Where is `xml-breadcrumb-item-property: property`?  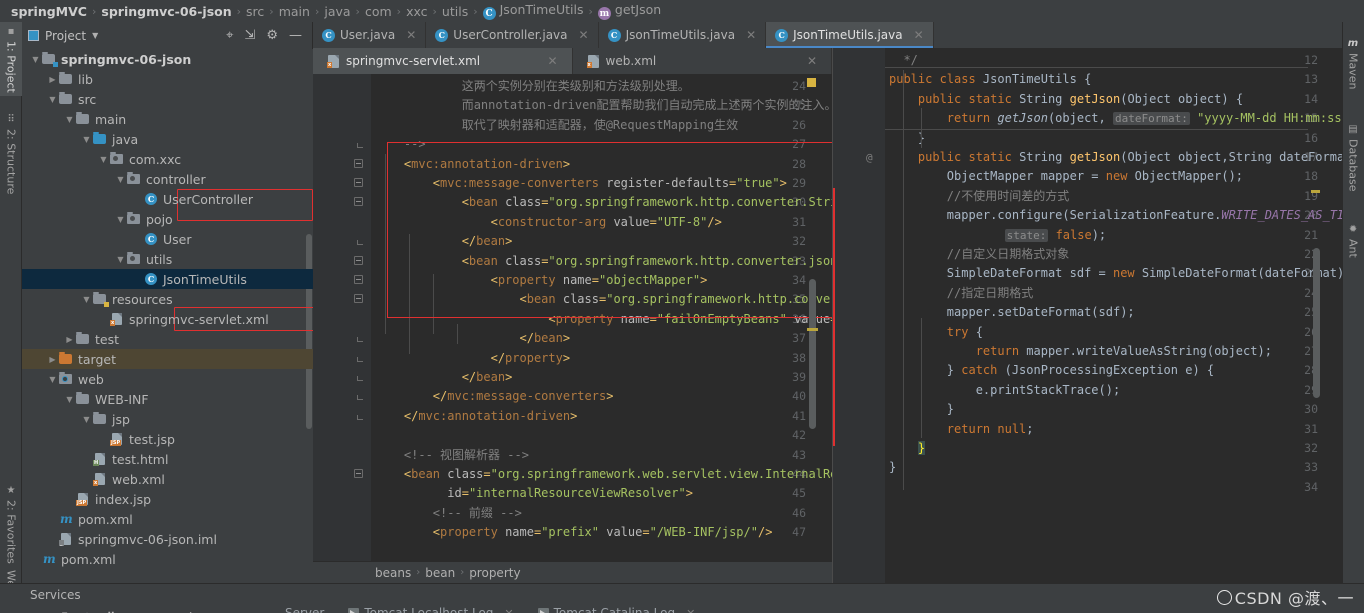
xml-breadcrumb-item-property: property is located at coordinates (494, 573).